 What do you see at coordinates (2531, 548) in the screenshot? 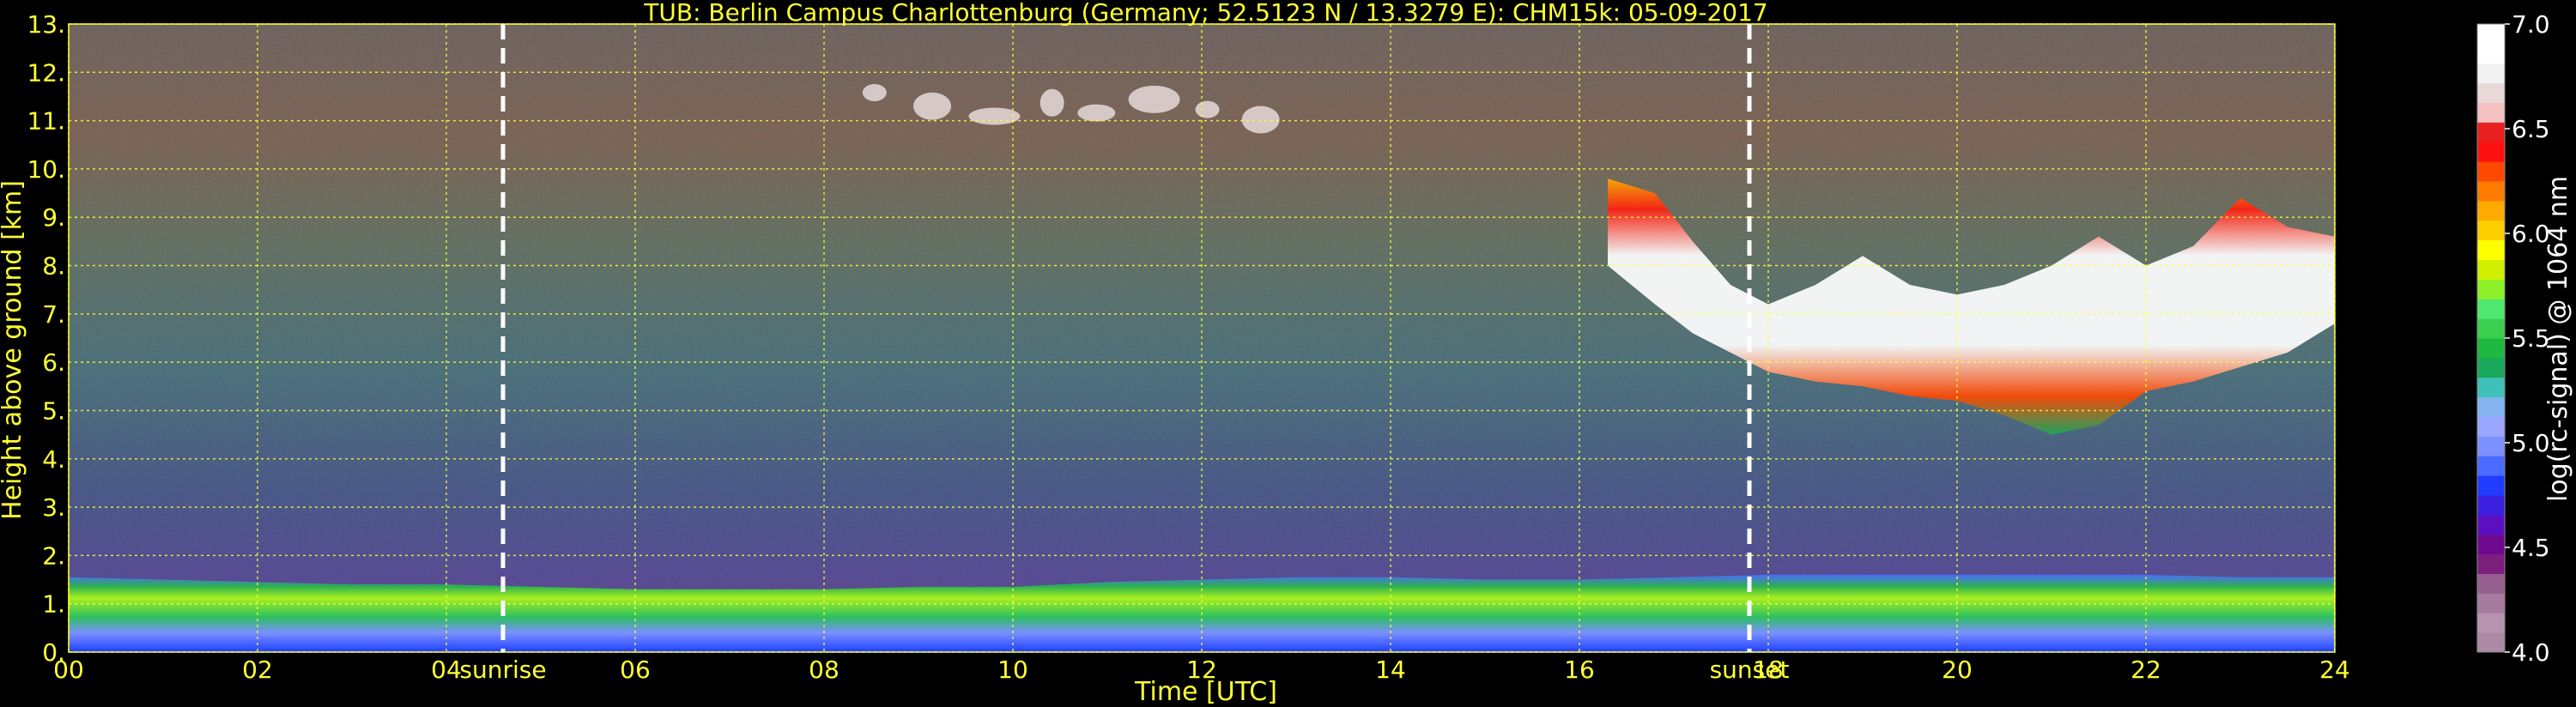
I see `colorbar-tick-label: 4.5` at bounding box center [2531, 548].